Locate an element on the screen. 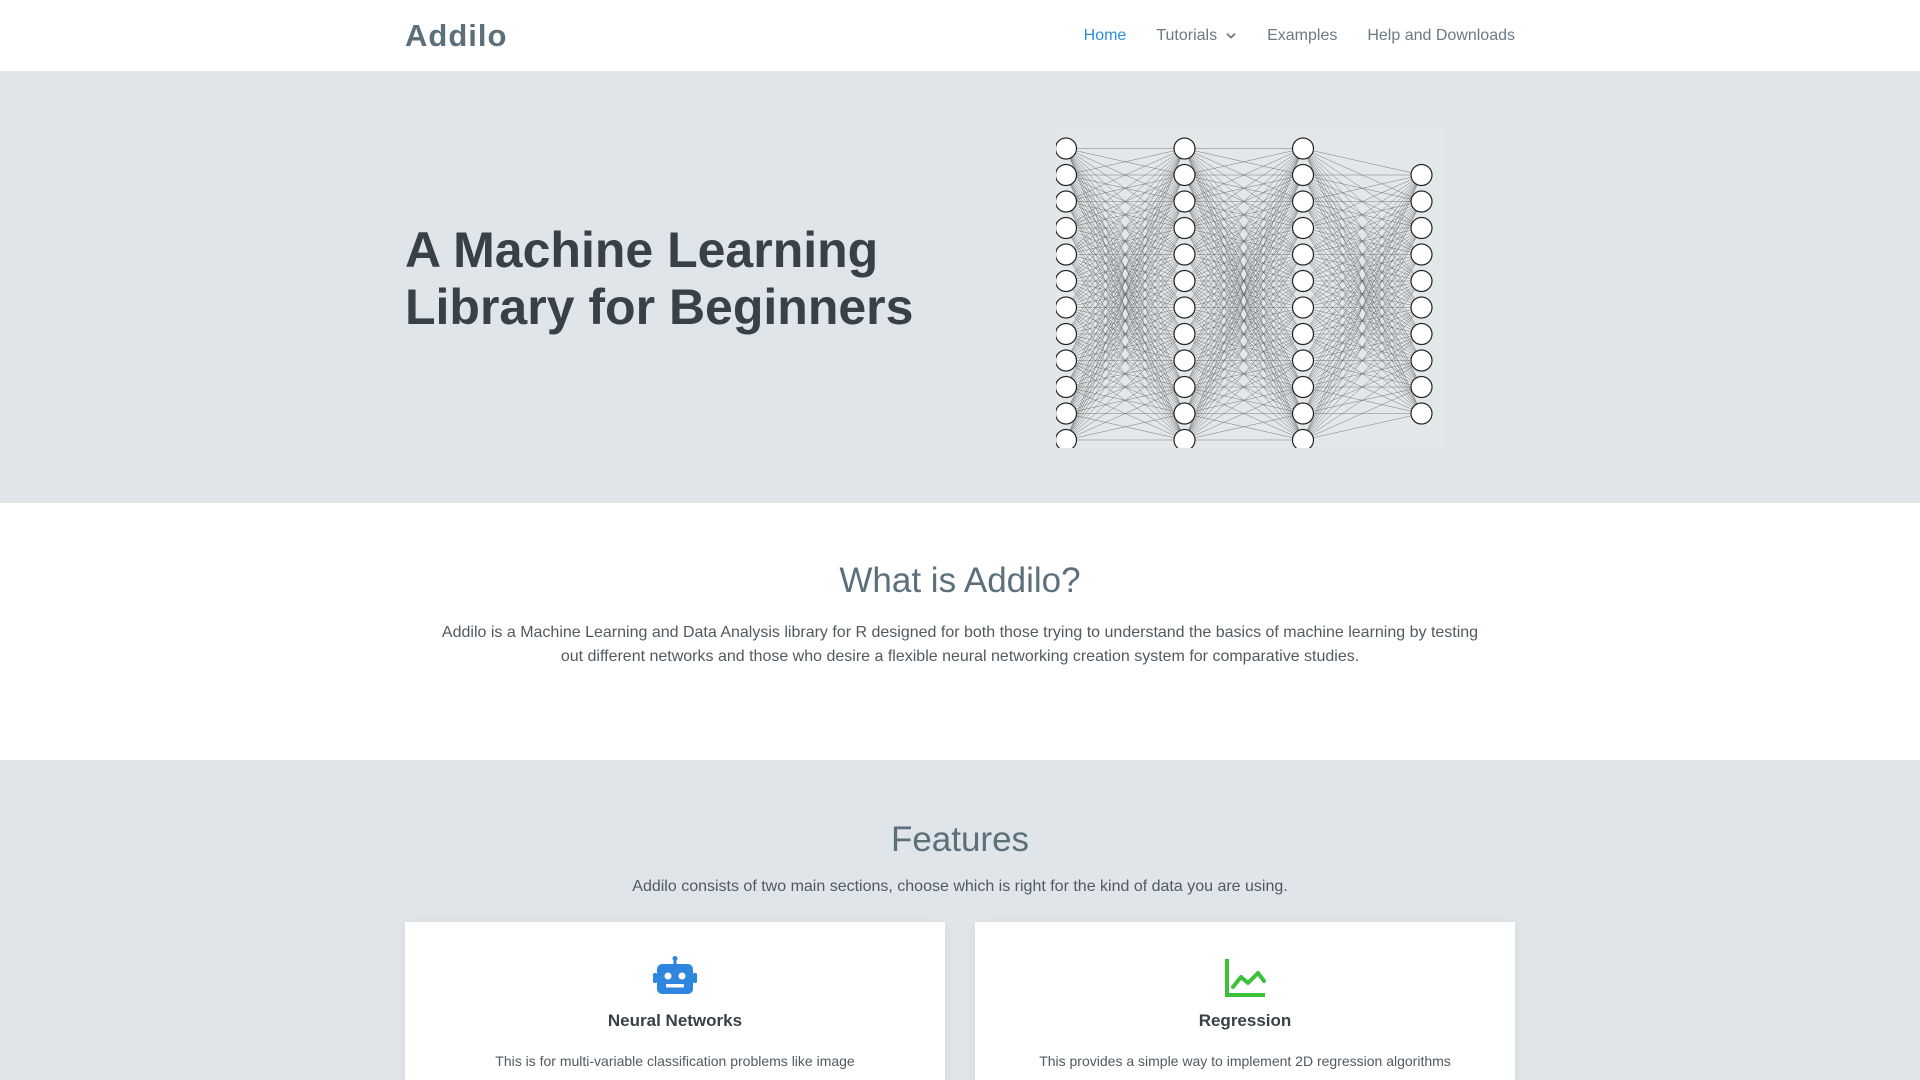  card-title: Neural Networks is located at coordinates (675, 1020).